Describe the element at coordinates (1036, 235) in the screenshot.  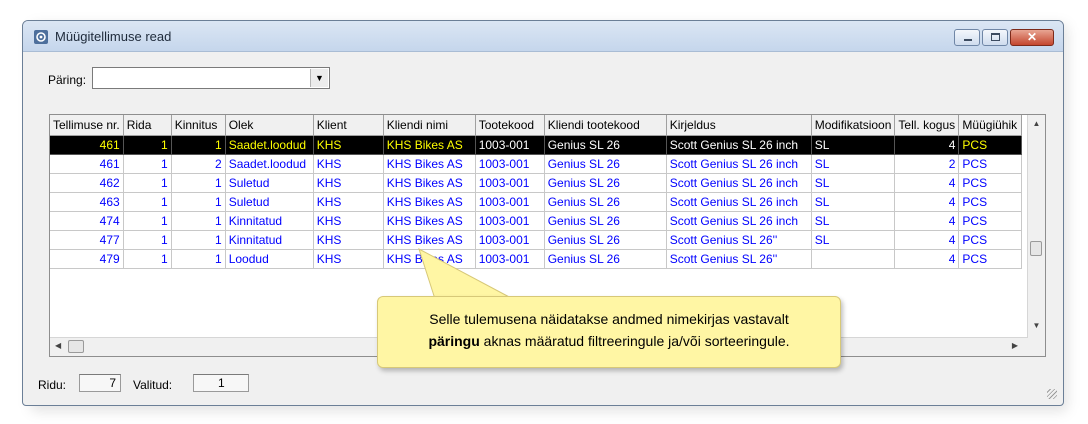
I see `vertical-scrollbar: ▲ ▼` at that location.